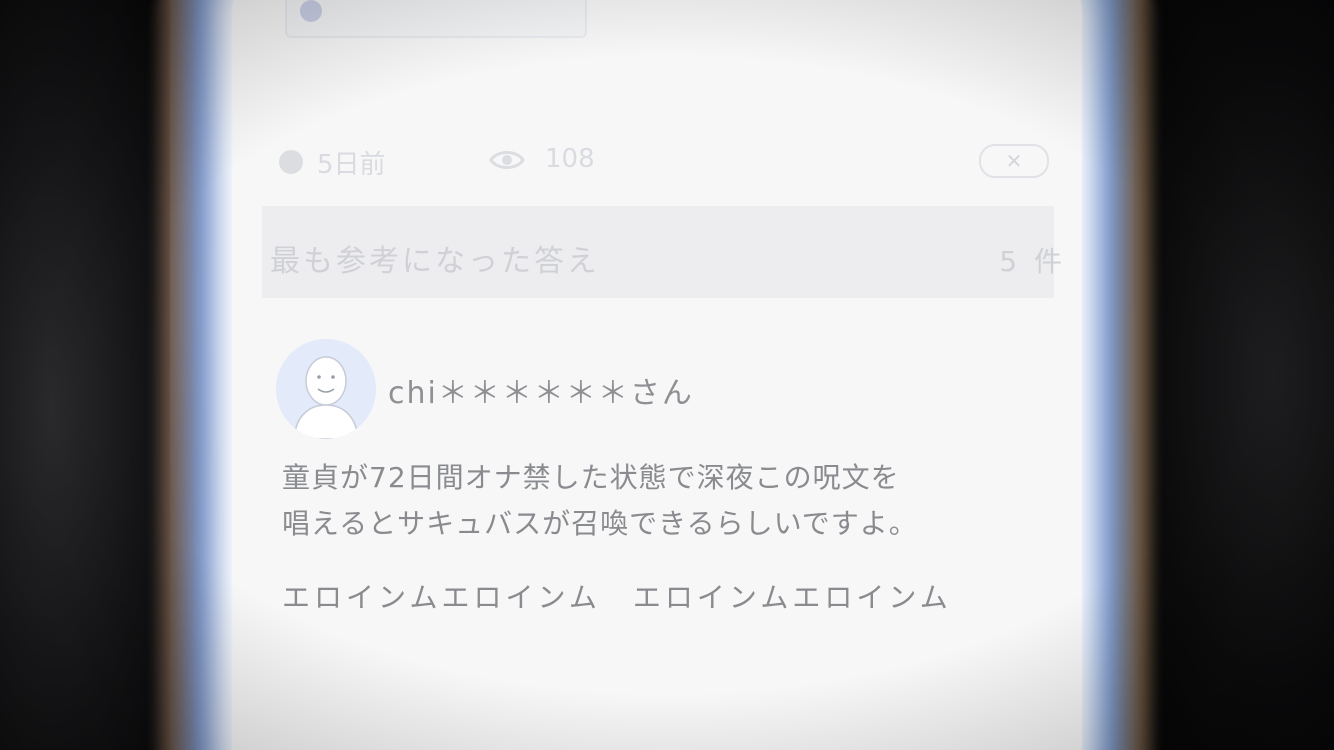 The width and height of the screenshot is (1334, 750). Describe the element at coordinates (600, 523) in the screenshot. I see `answer-text-line: 唱えるとサキュバスが召喚できるらしいですよ。` at that location.